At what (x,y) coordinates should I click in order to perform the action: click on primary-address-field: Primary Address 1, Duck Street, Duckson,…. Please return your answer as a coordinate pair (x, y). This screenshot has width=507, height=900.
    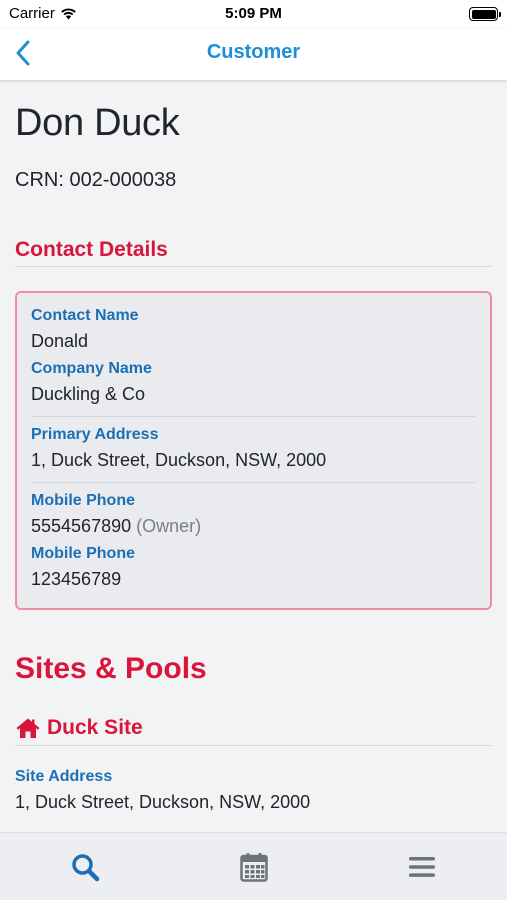
    Looking at the image, I should click on (253, 447).